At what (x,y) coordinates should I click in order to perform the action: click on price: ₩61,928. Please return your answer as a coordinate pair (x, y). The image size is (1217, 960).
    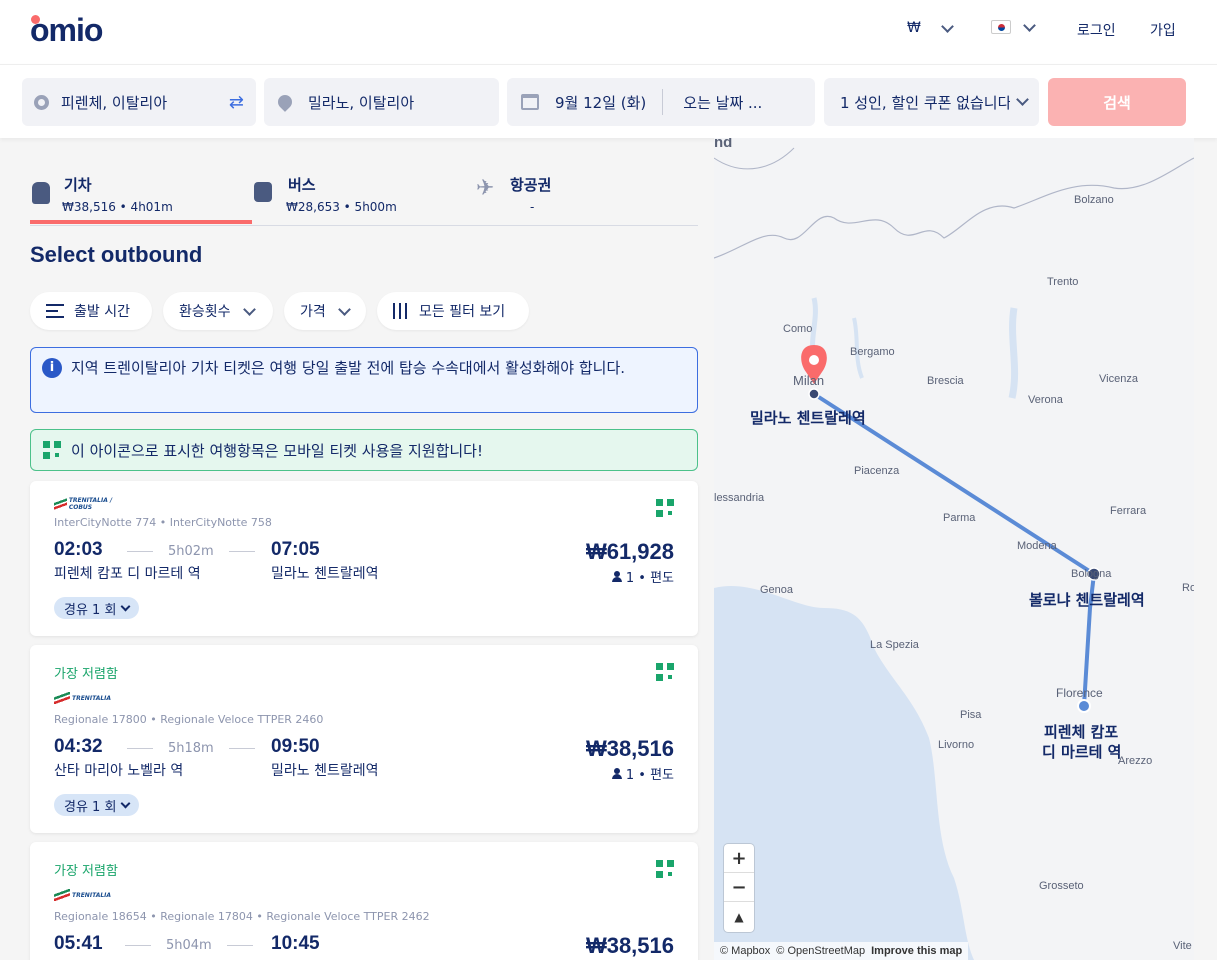
    Looking at the image, I should click on (629, 551).